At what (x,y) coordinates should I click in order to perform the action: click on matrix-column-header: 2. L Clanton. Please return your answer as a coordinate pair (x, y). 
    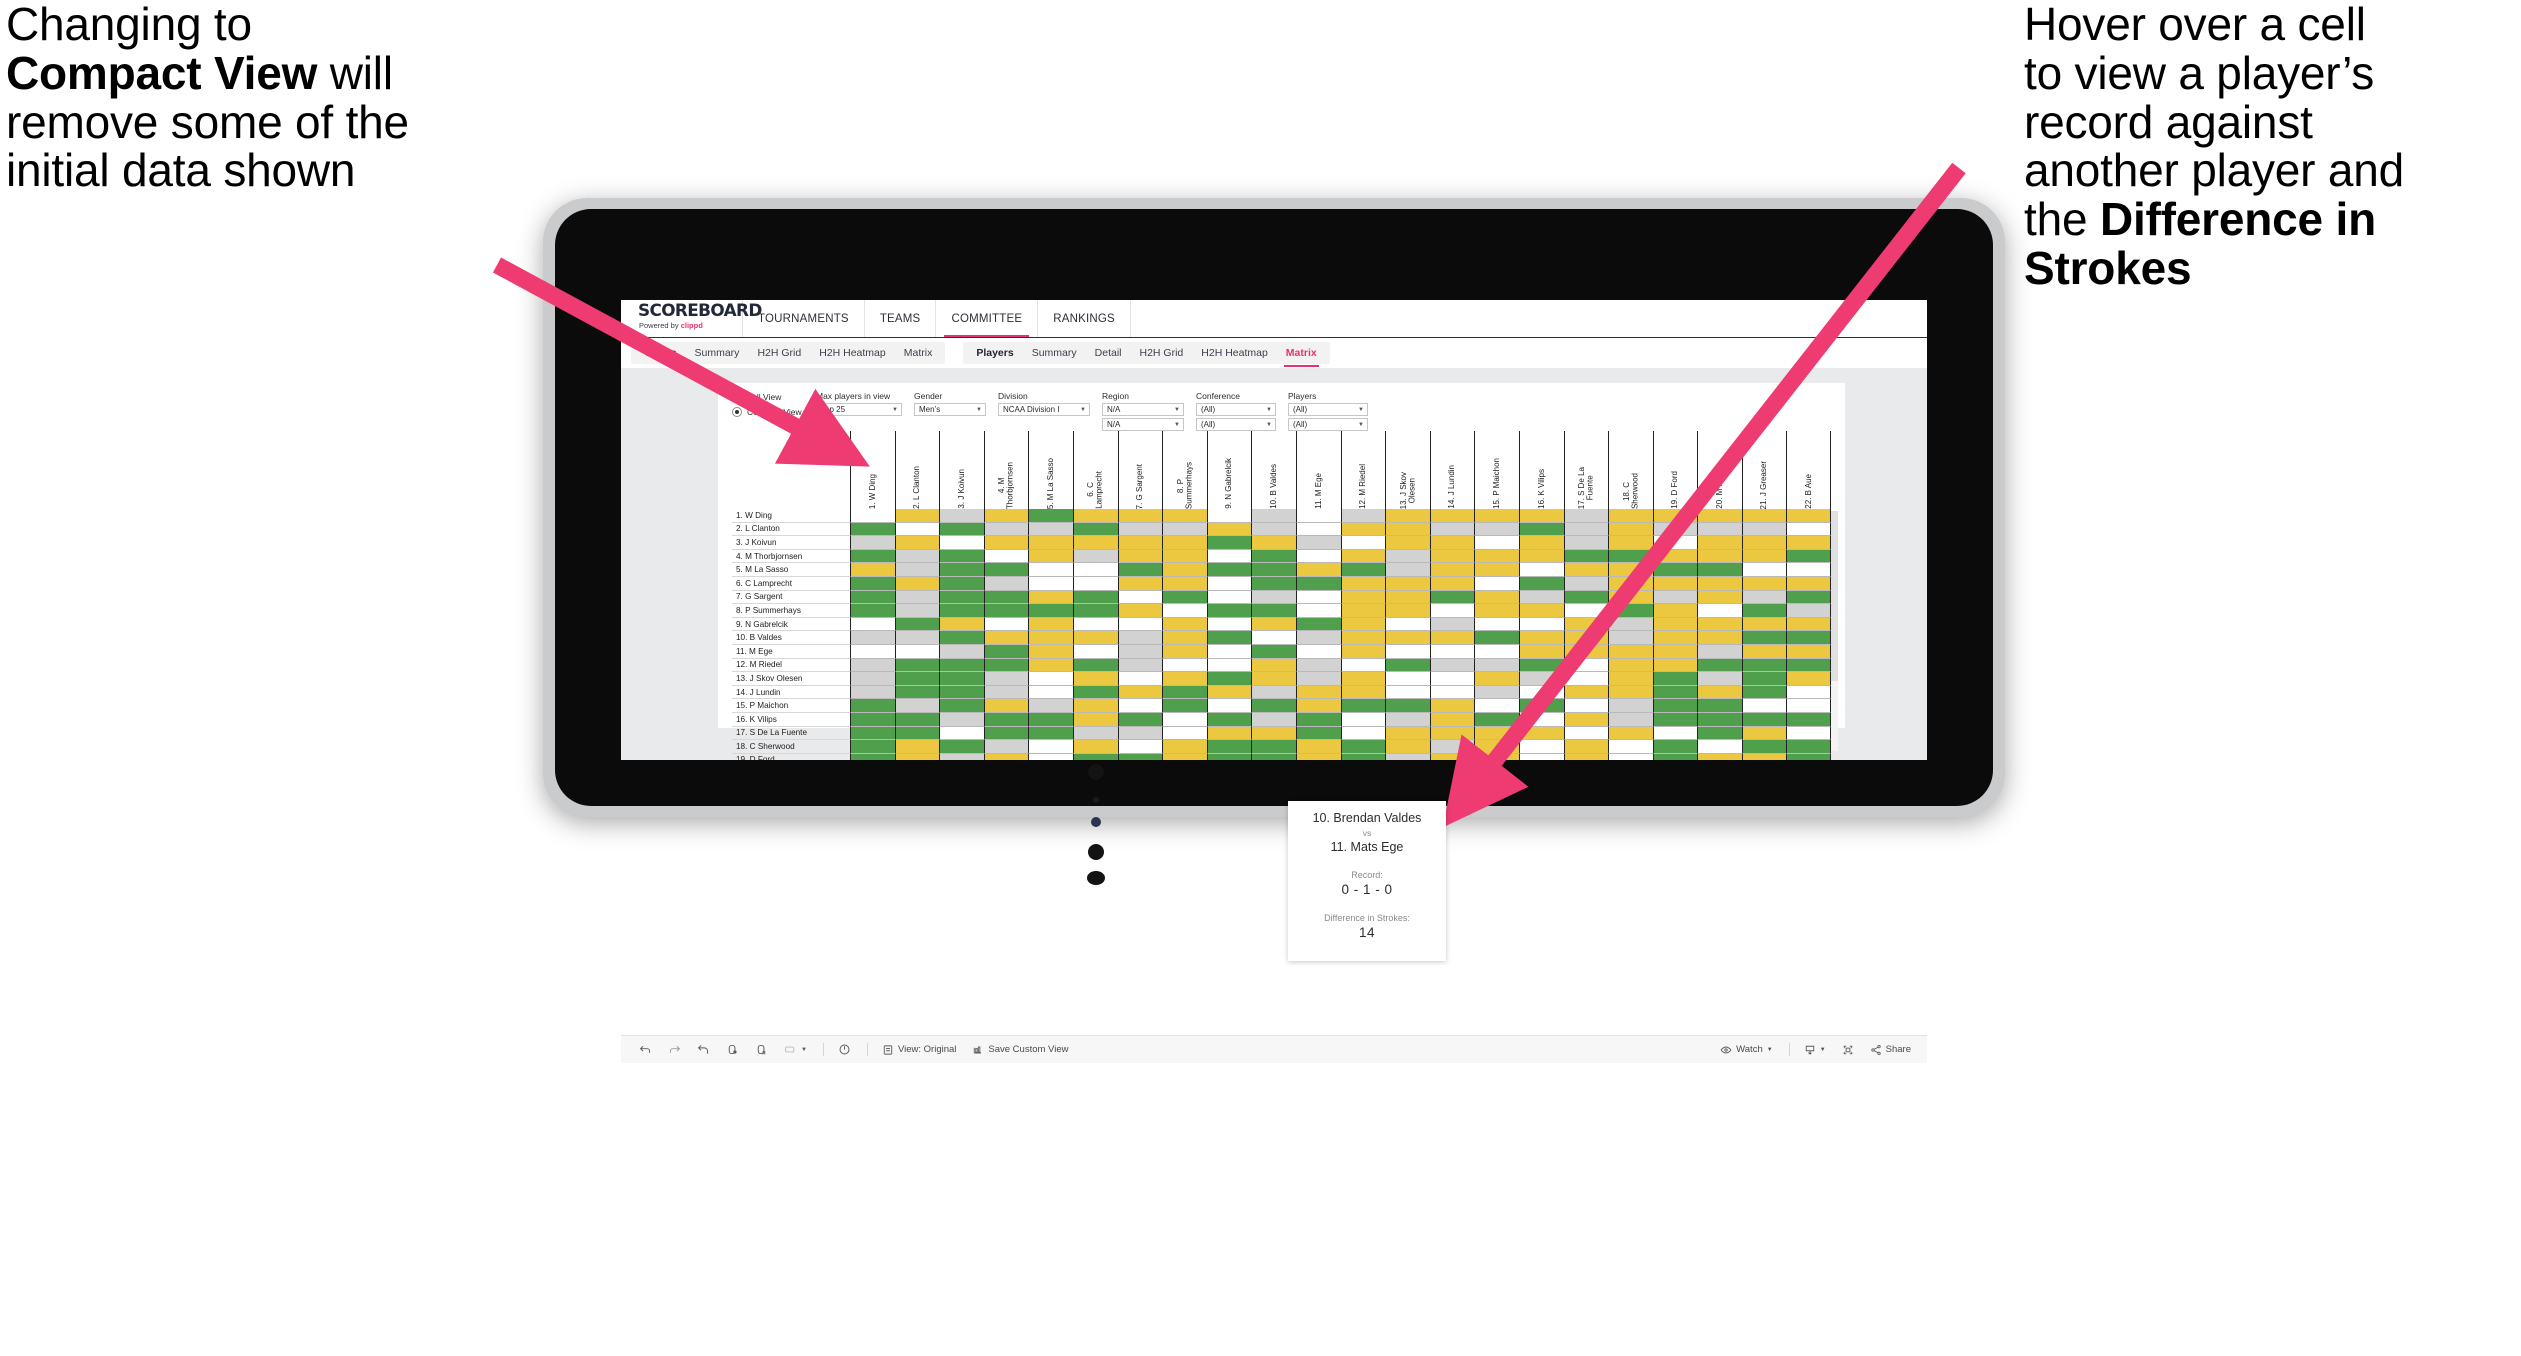
    Looking at the image, I should click on (917, 470).